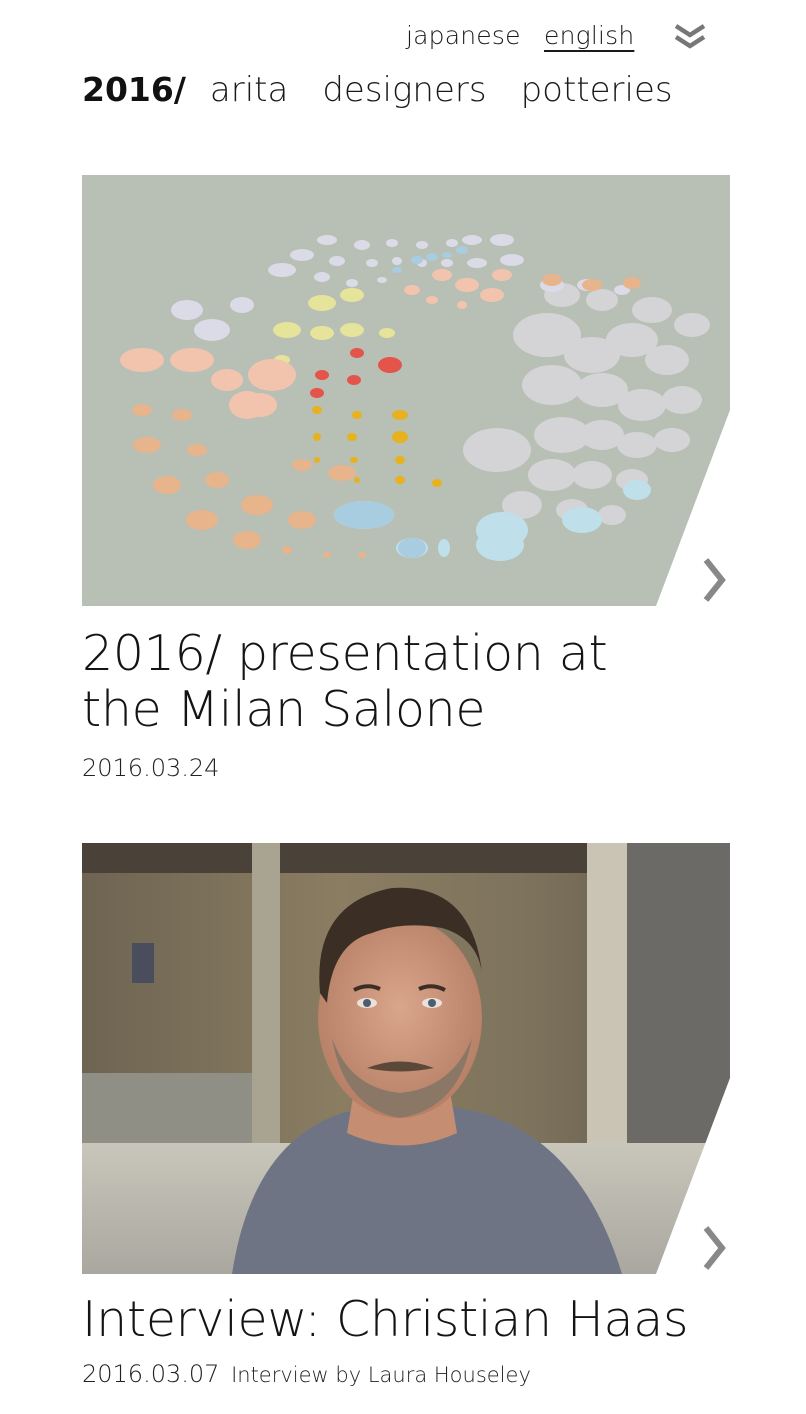 The height and width of the screenshot is (1414, 806). I want to click on nav-year-2016: 2016/, so click(134, 89).